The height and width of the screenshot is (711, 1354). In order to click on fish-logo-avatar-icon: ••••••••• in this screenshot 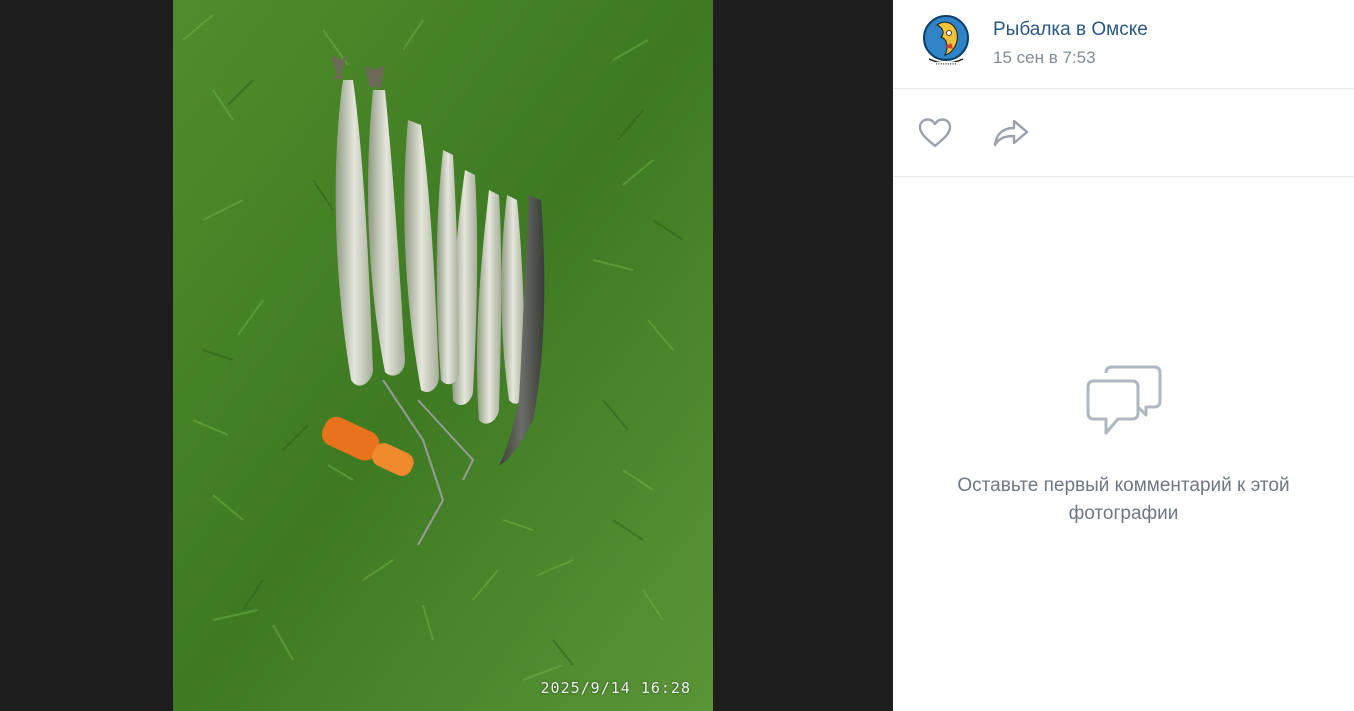, I will do `click(945, 41)`.